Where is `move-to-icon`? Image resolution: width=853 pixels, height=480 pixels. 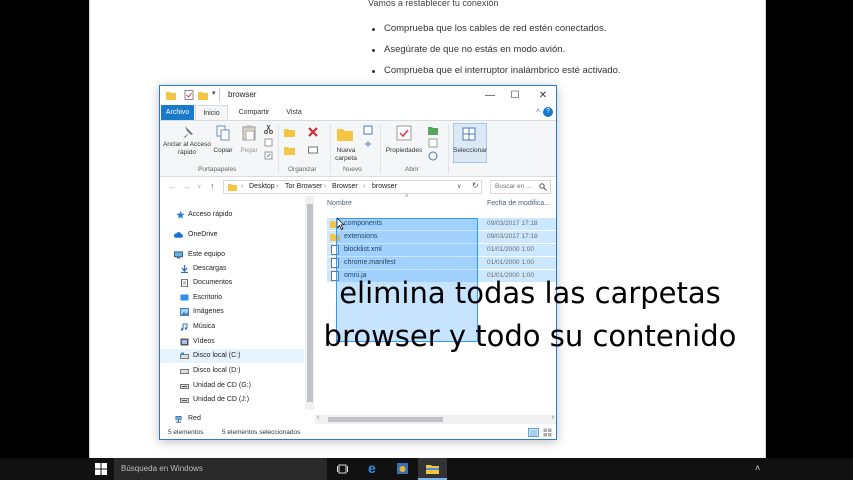 move-to-icon is located at coordinates (290, 132).